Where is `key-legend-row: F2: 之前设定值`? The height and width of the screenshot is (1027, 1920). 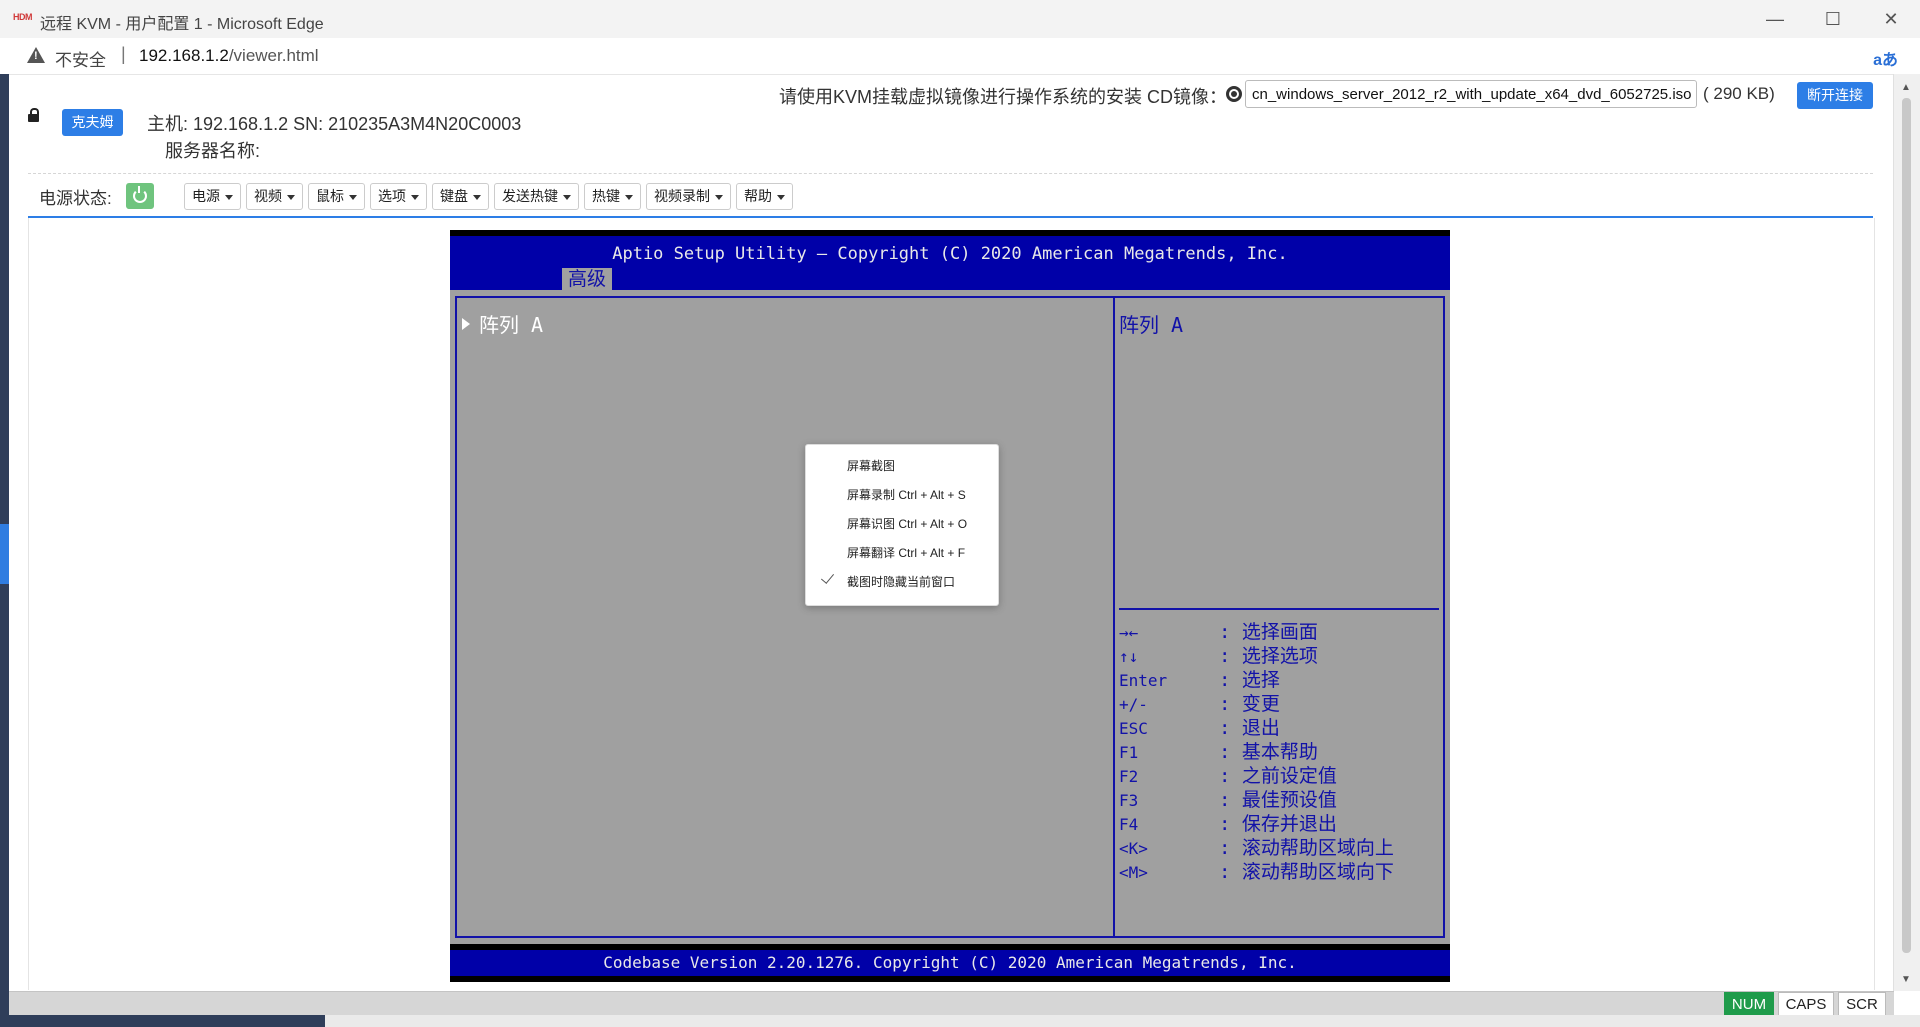 key-legend-row: F2: 之前设定值 is located at coordinates (1228, 776).